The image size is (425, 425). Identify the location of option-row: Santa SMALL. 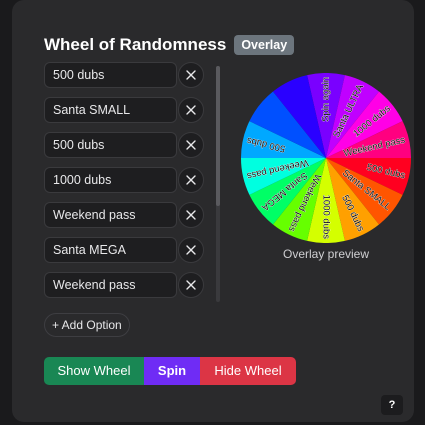
(124, 110).